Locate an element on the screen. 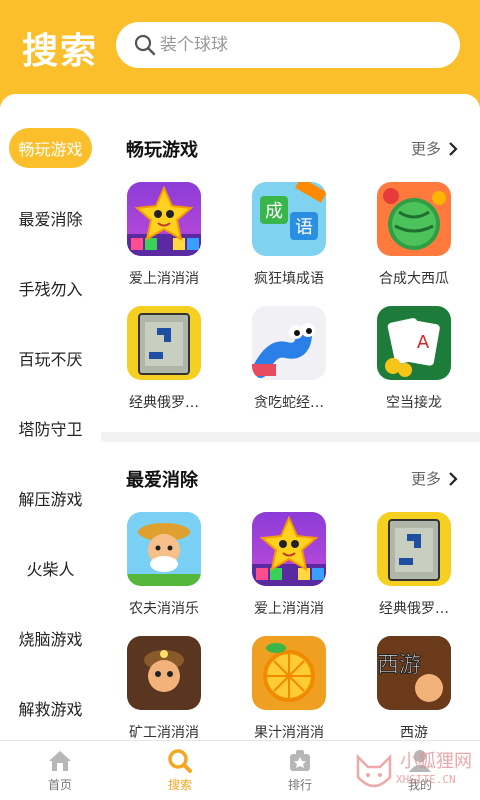 The width and height of the screenshot is (480, 800). orange-icon is located at coordinates (289, 673).